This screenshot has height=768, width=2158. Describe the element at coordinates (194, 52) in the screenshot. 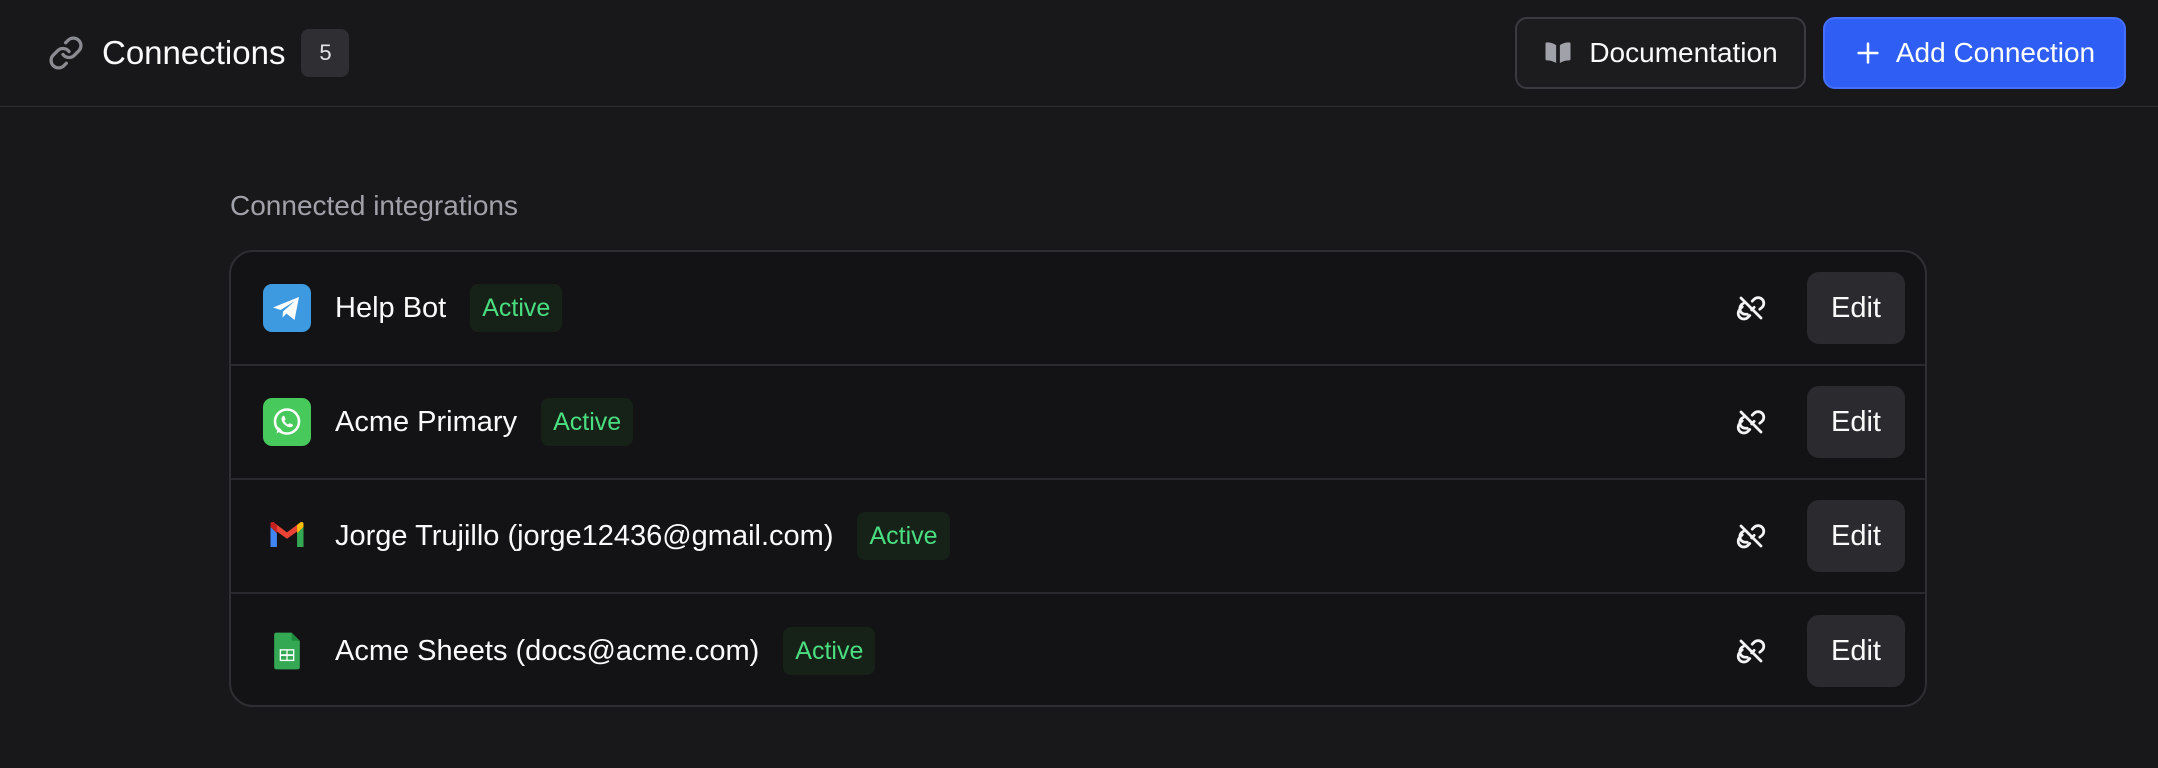

I see `page-title: Connections` at that location.